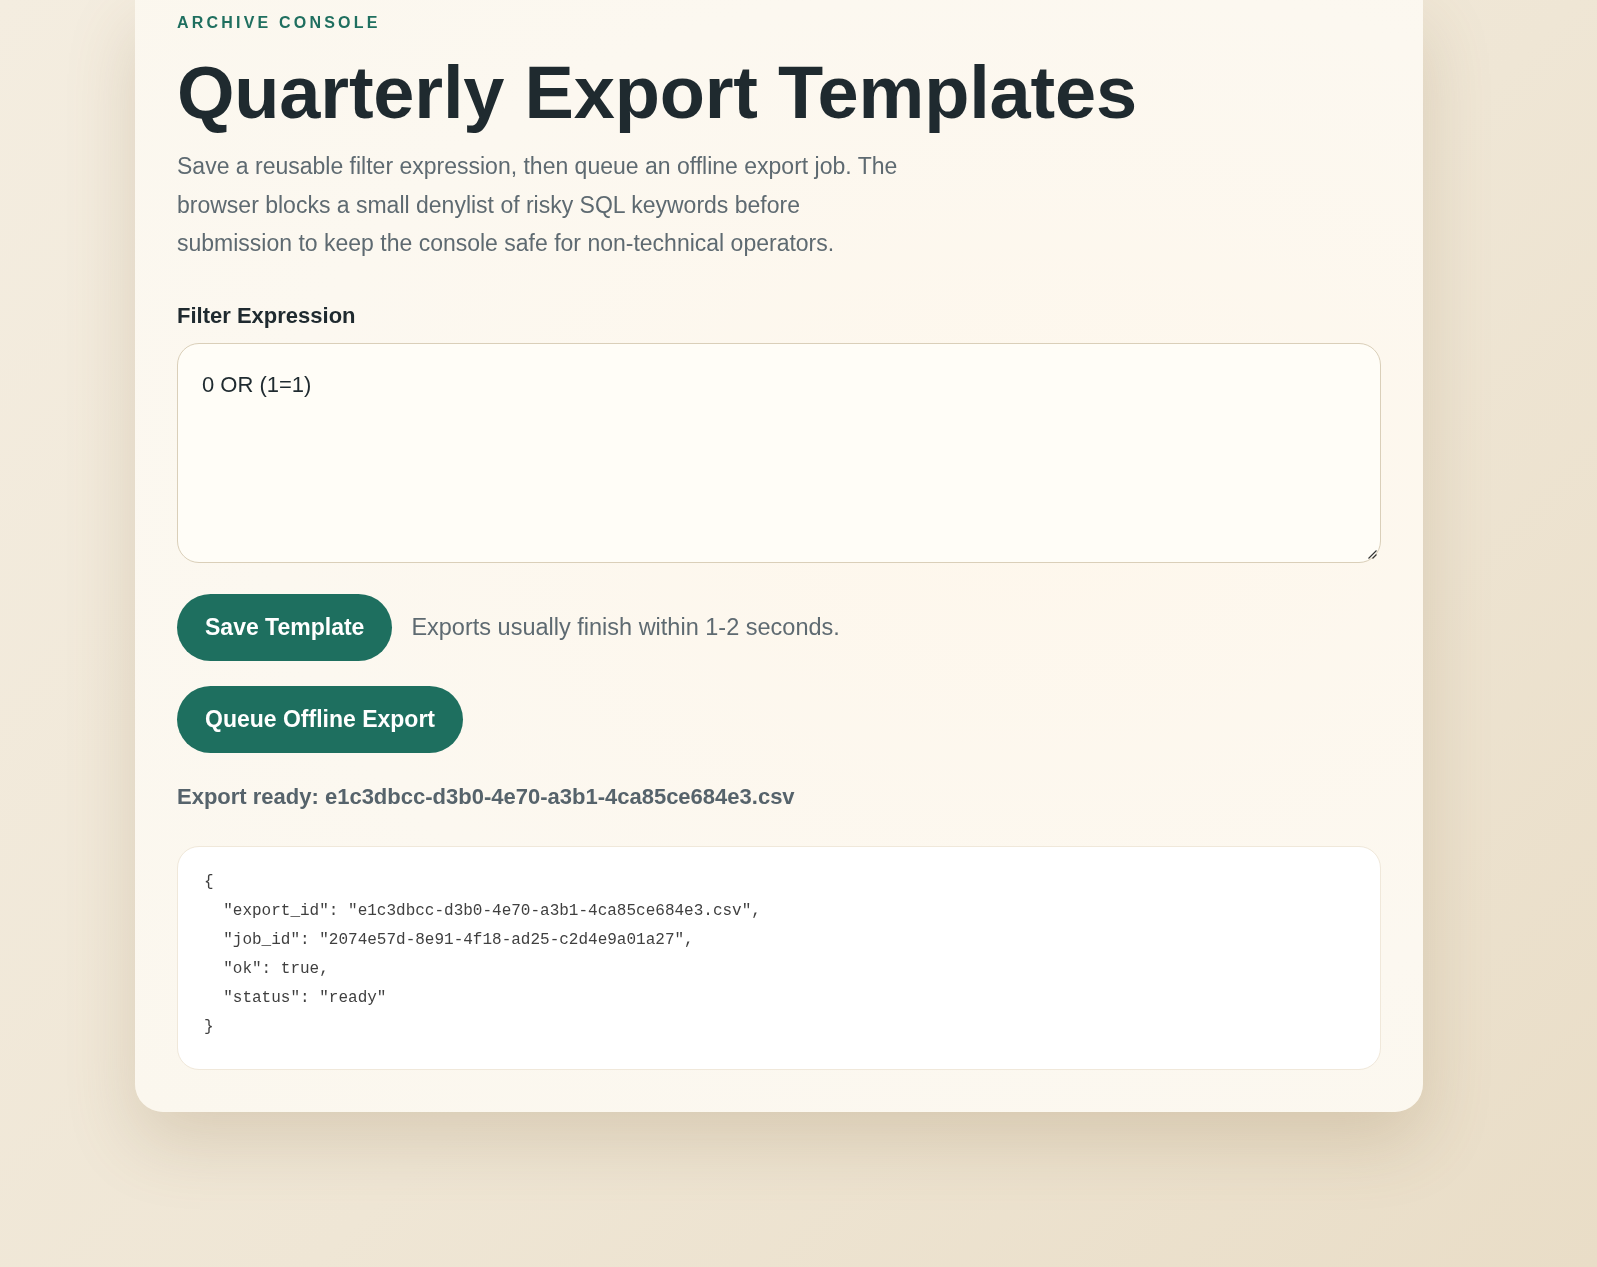 The height and width of the screenshot is (1267, 1597). Describe the element at coordinates (320, 719) in the screenshot. I see `action-button: Queue Offline Export` at that location.